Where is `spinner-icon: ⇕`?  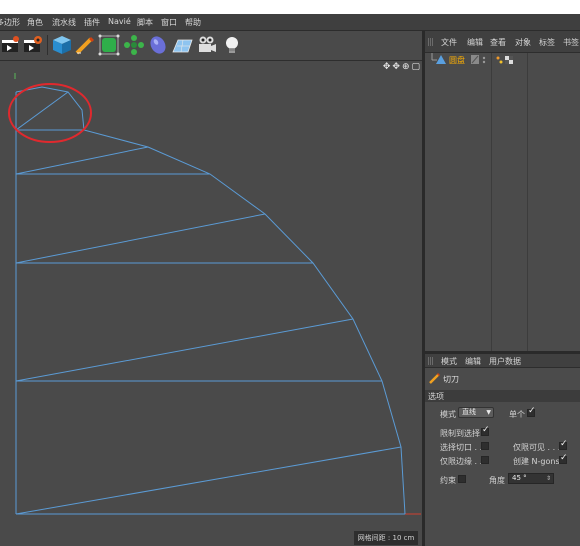
spinner-icon: ⇕ is located at coordinates (548, 478).